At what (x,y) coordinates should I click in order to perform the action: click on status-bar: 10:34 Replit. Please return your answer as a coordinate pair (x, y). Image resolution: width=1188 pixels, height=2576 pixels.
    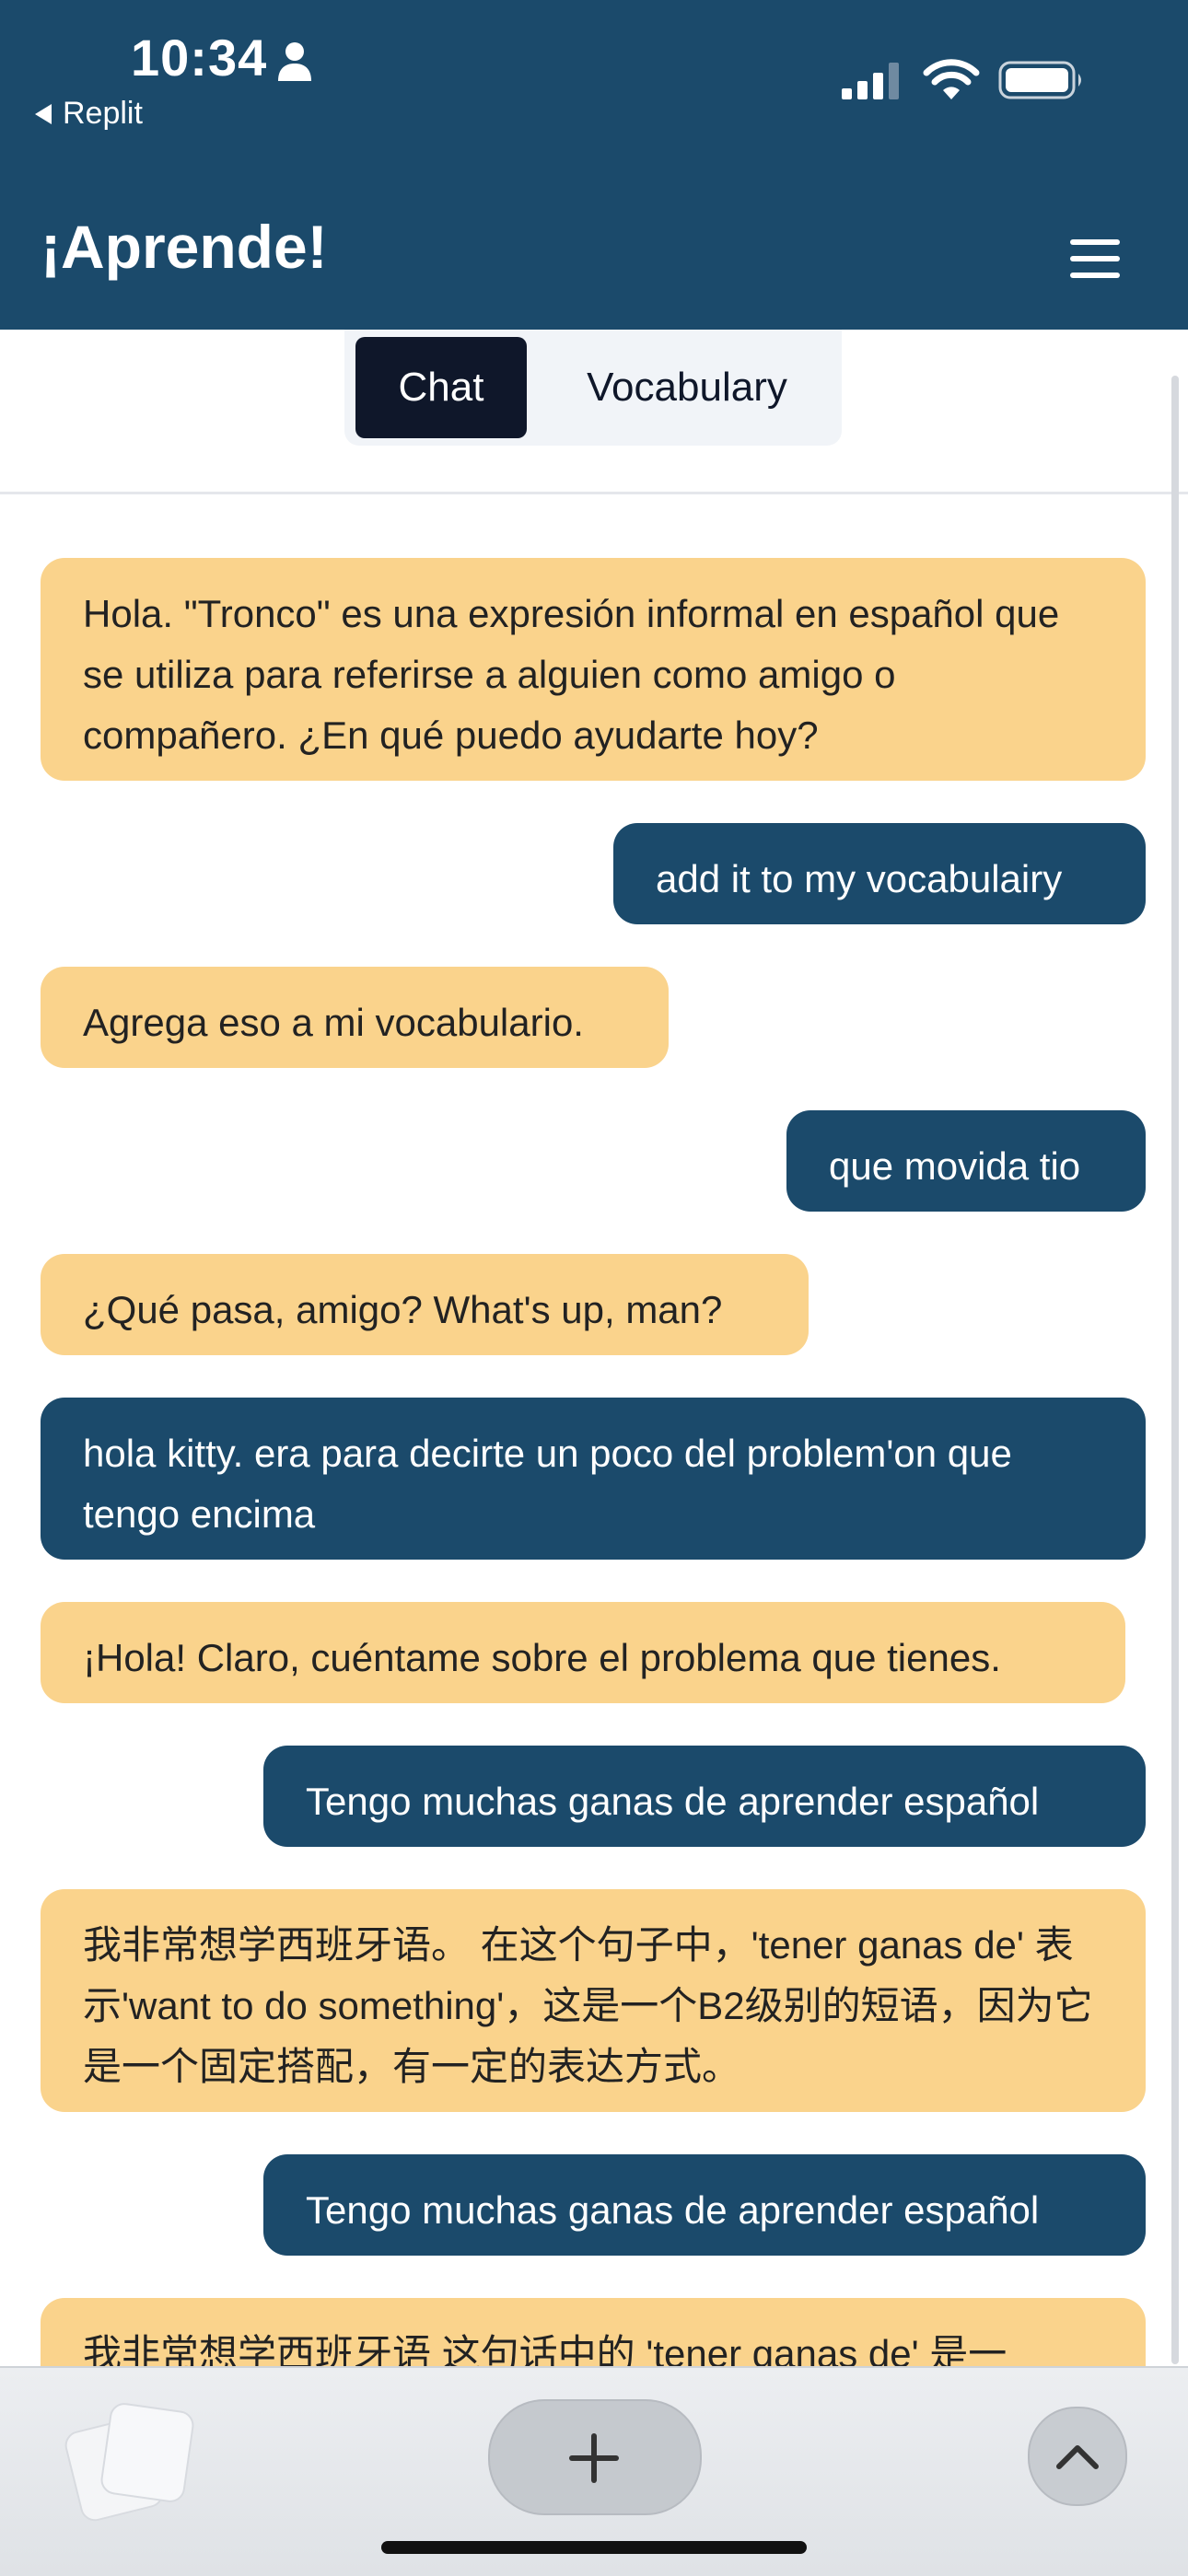
    Looking at the image, I should click on (594, 92).